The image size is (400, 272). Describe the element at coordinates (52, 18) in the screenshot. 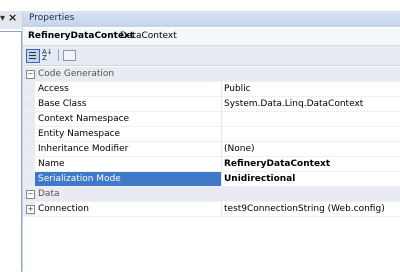

I see `window-title: Properties` at that location.